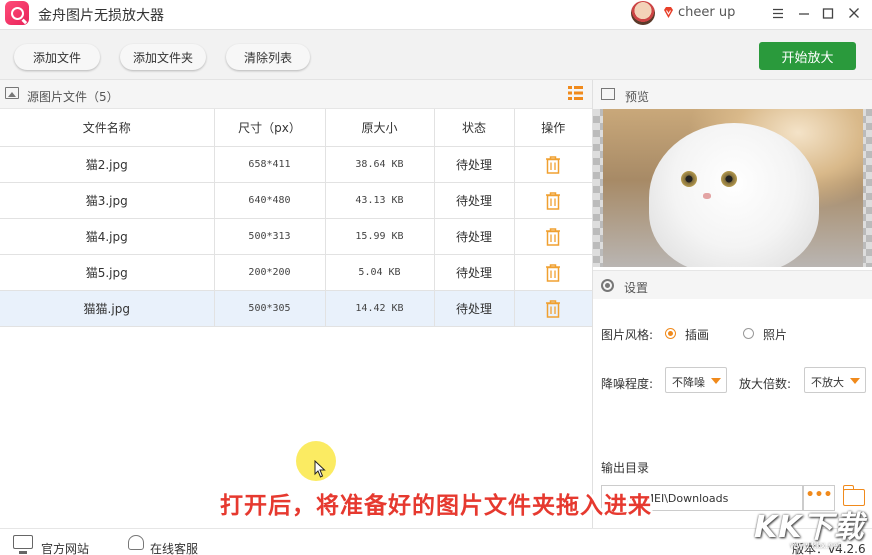 This screenshot has width=872, height=555. Describe the element at coordinates (765, 384) in the screenshot. I see `scale-label: 放大倍数:` at that location.